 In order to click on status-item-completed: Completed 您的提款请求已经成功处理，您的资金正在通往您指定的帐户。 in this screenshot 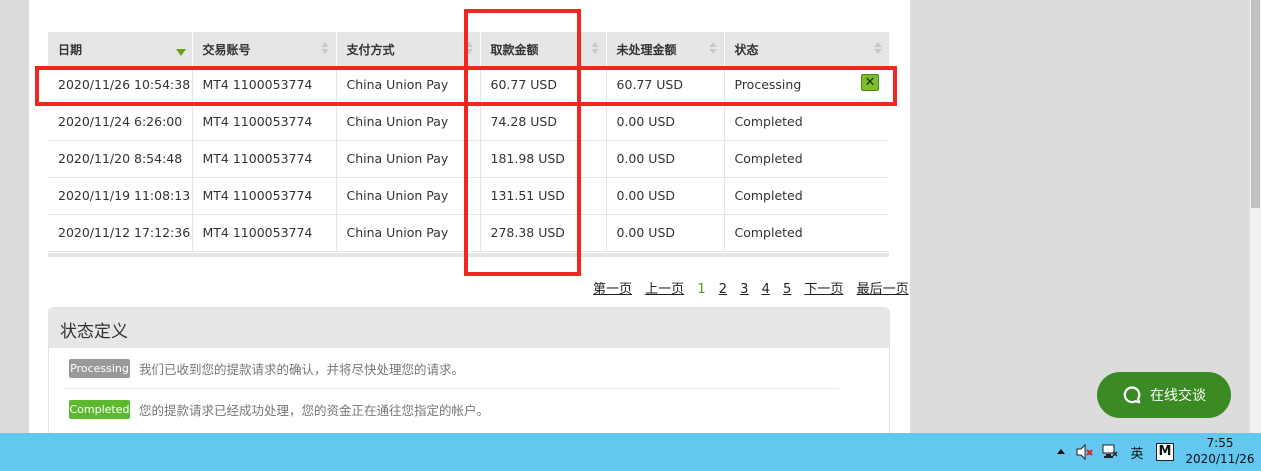, I will do `click(451, 409)`.